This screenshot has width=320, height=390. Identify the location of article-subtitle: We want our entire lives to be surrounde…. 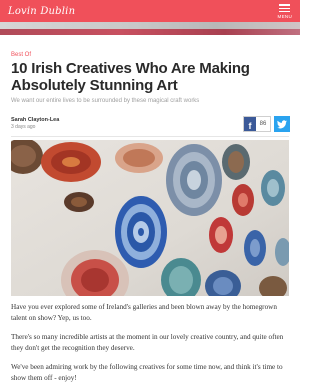
(105, 101).